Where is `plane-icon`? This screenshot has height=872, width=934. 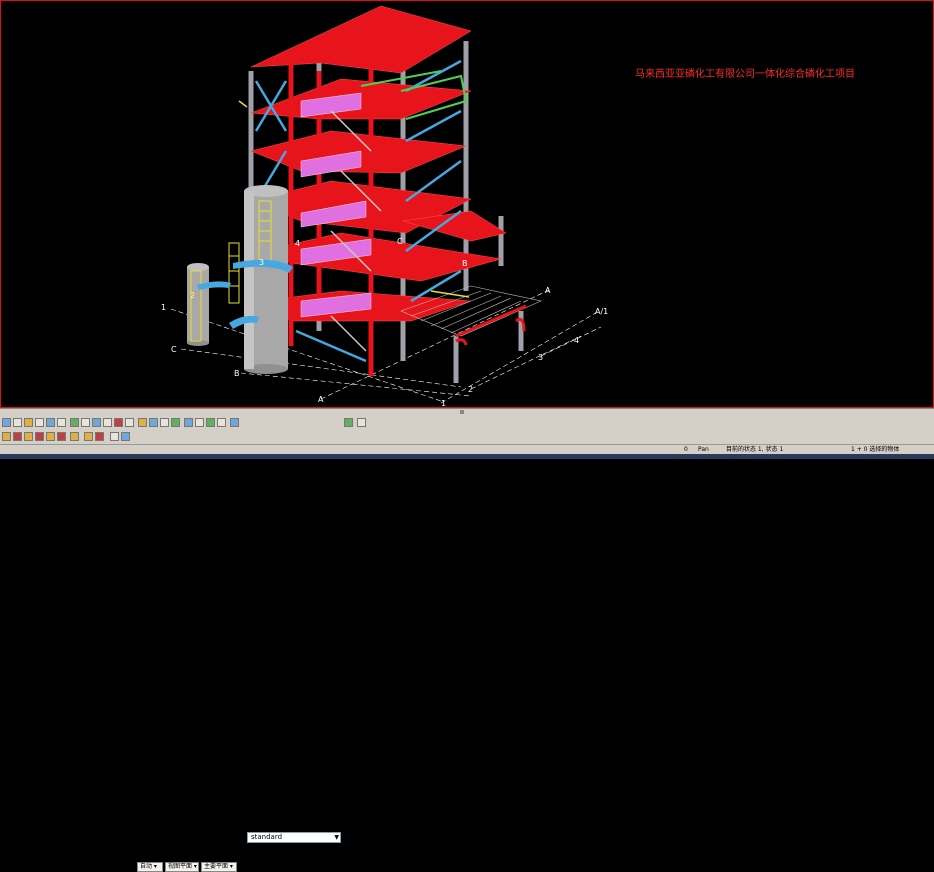
plane-icon is located at coordinates (114, 436).